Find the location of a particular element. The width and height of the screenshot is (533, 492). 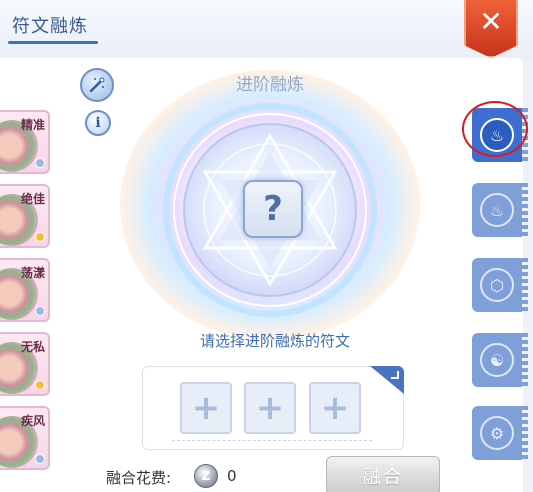

corner-arrow-icon is located at coordinates (395, 375).